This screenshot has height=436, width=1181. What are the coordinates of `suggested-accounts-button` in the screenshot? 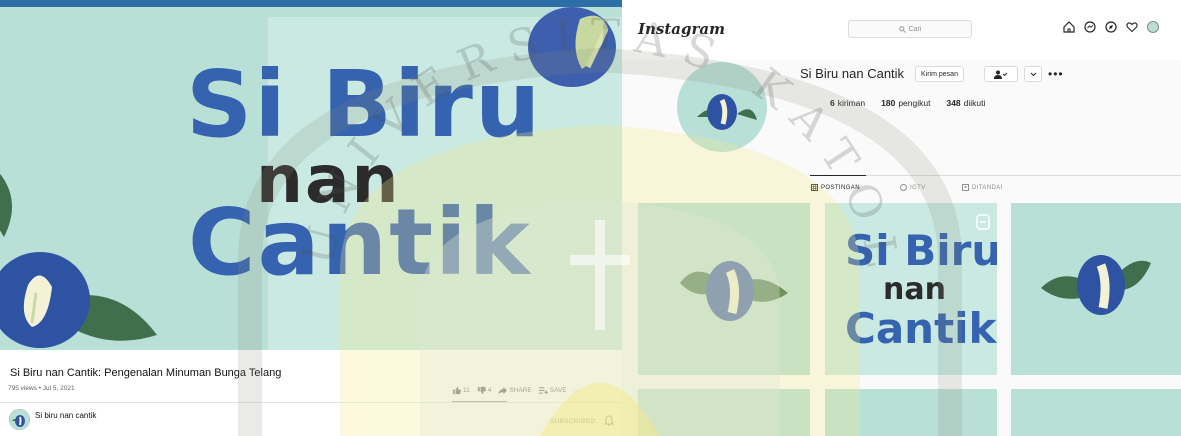 It's located at (1033, 74).